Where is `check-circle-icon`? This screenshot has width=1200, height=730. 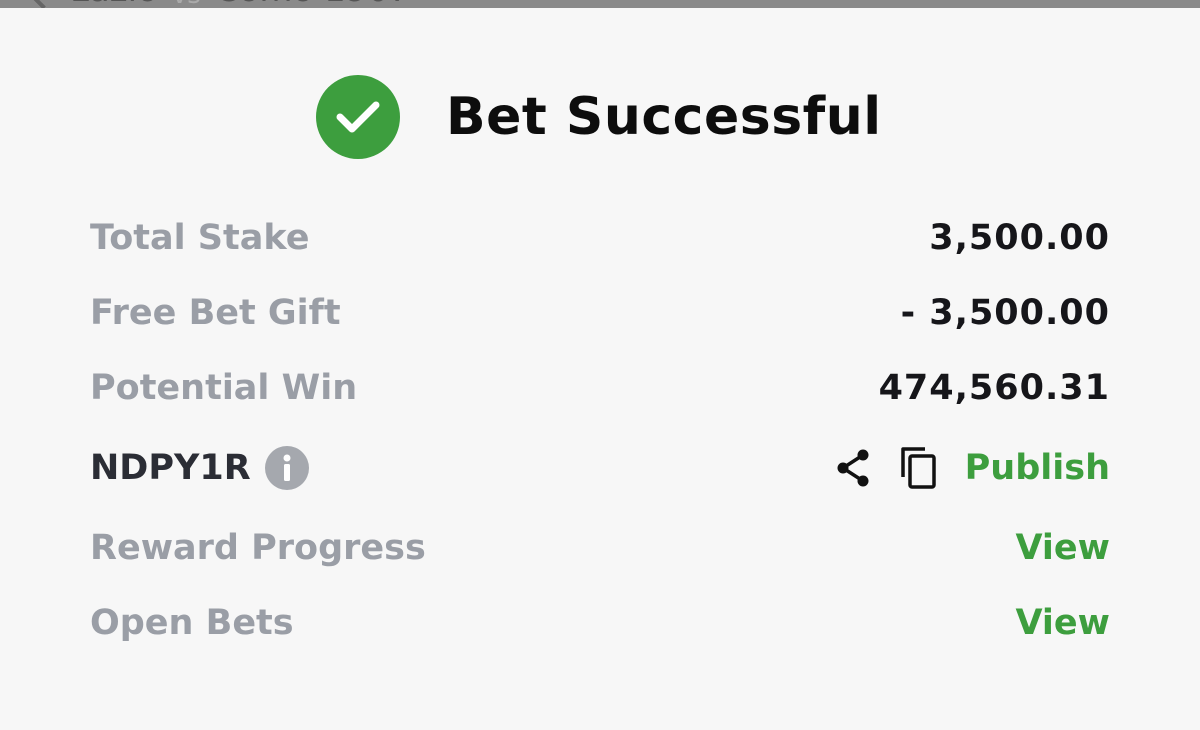 check-circle-icon is located at coordinates (358, 117).